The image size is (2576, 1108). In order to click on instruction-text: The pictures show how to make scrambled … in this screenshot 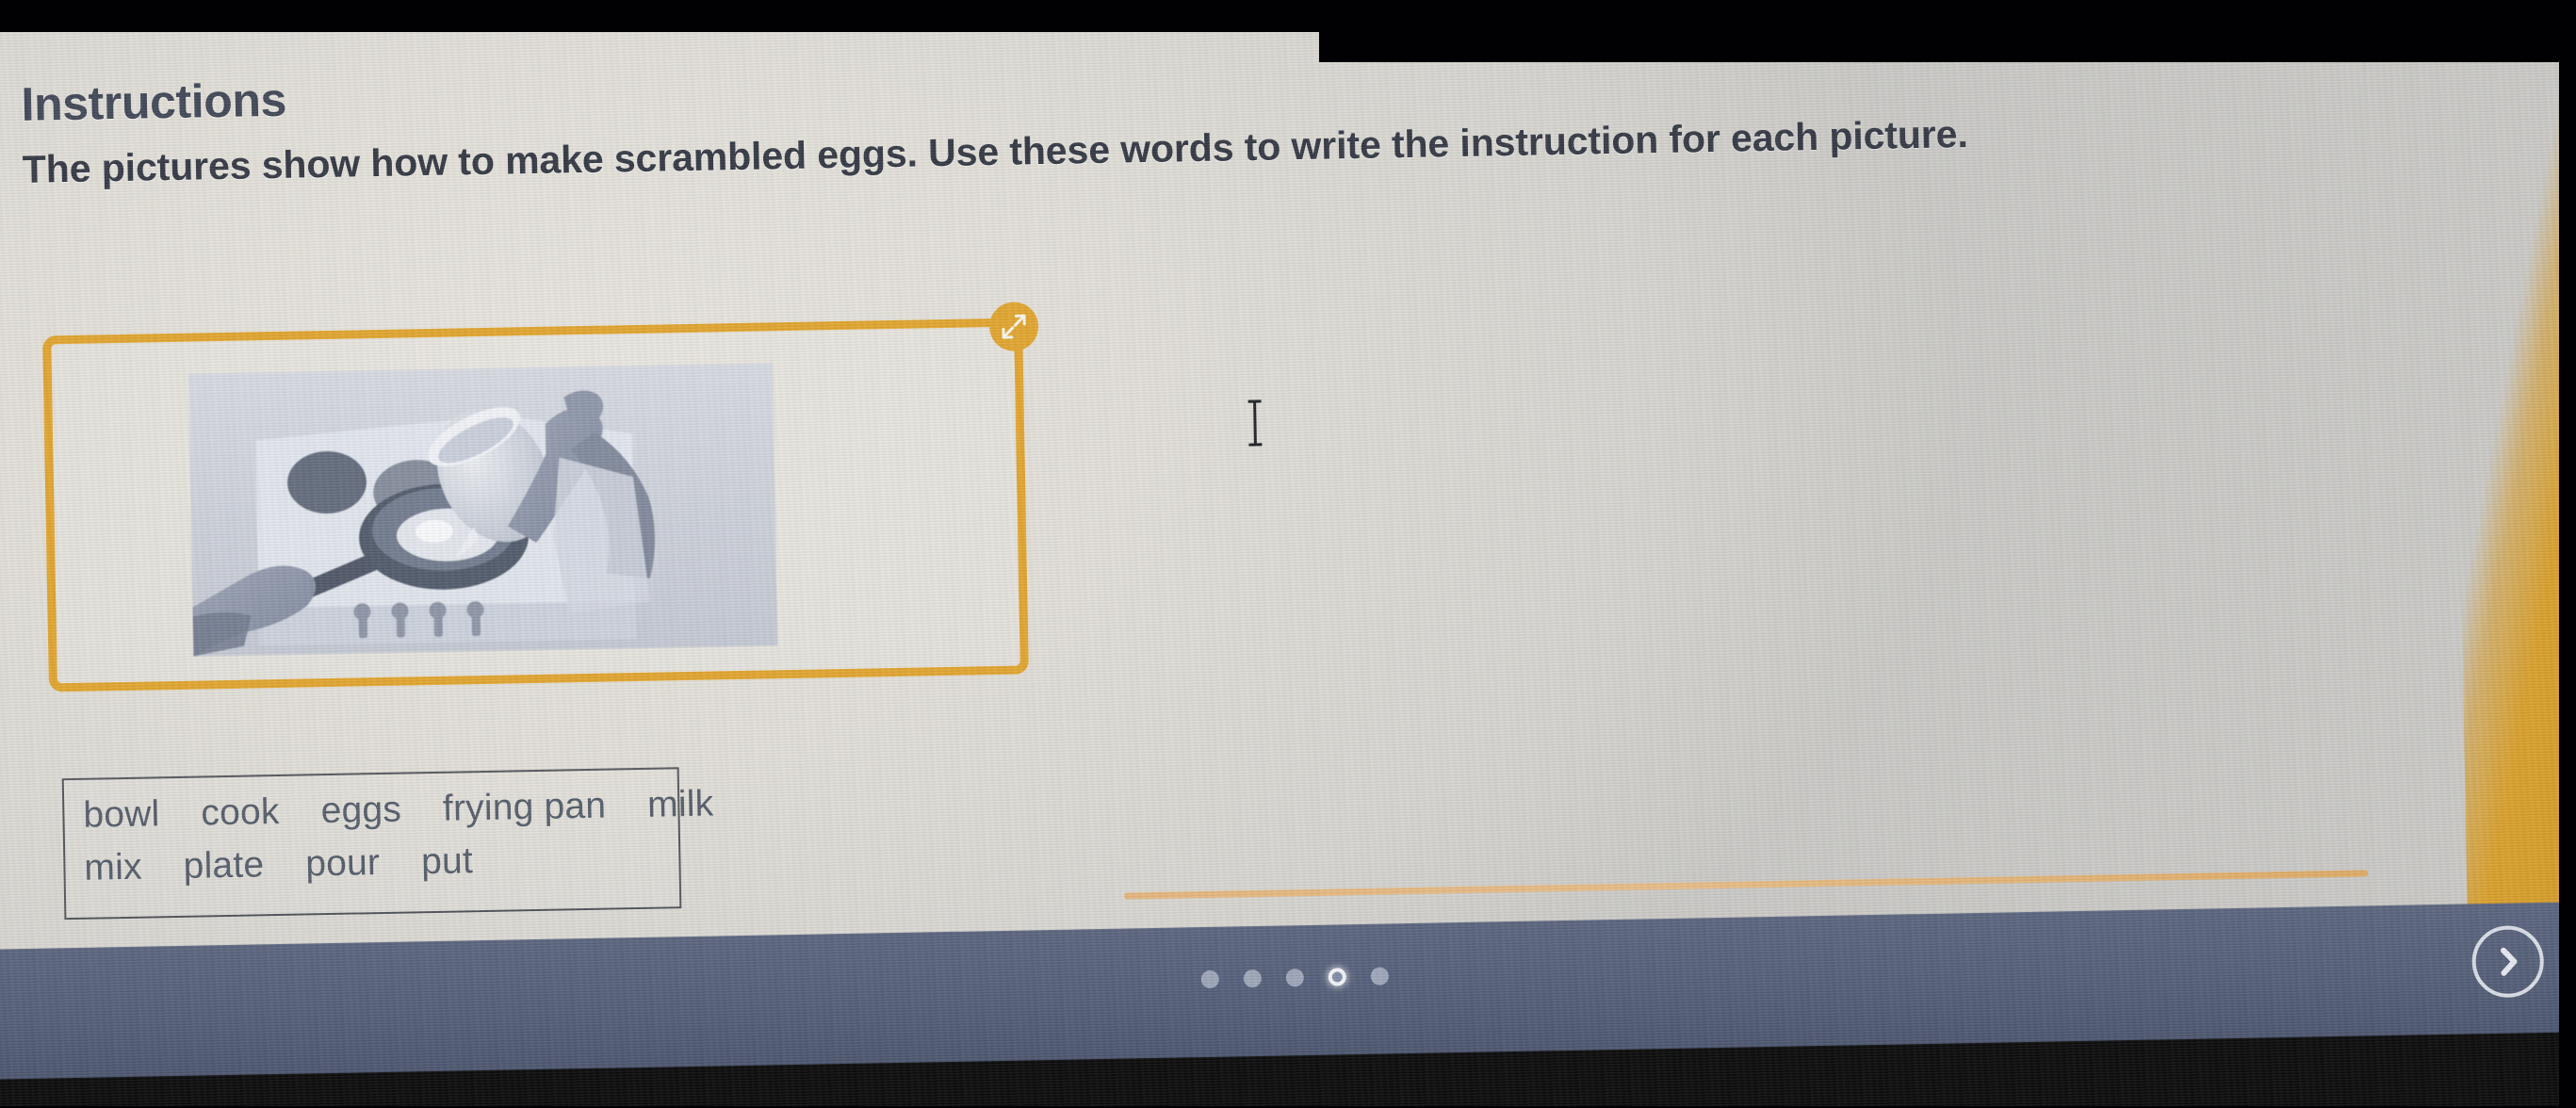, I will do `click(995, 151)`.